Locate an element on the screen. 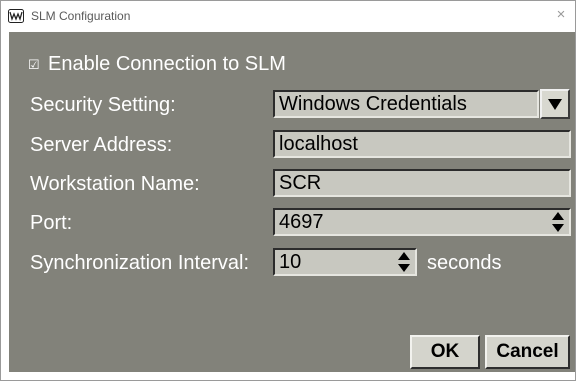 The height and width of the screenshot is (381, 576). sync-unit-label: seconds is located at coordinates (464, 263).